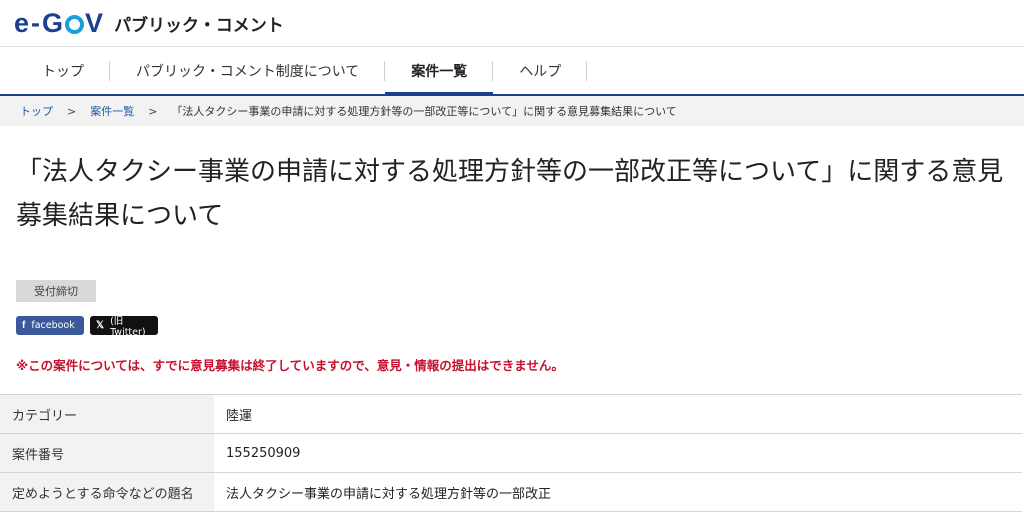 The height and width of the screenshot is (512, 1024). I want to click on facebook-icon: f, so click(24, 325).